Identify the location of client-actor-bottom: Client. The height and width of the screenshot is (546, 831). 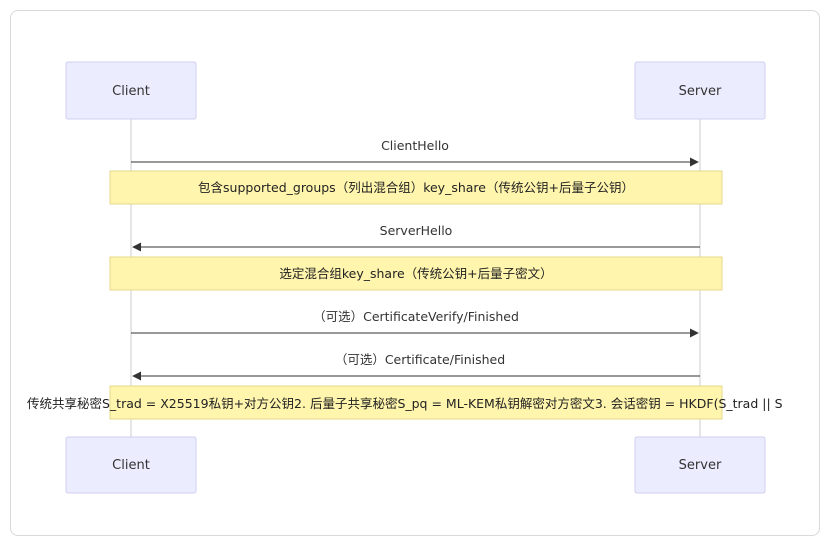
(131, 465).